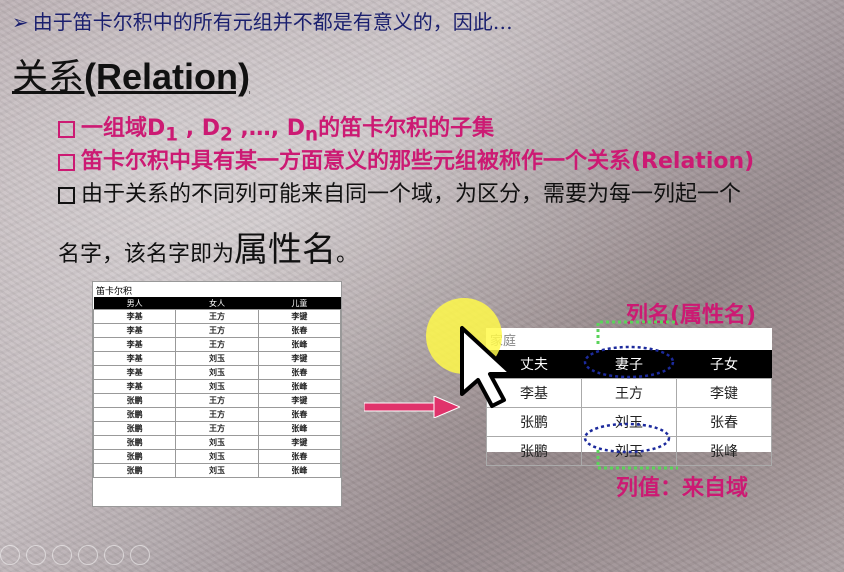  I want to click on b3-line1: 由于关系的不同列可能来自同一个域，为区分，需要为每一列起一个, so click(411, 194).